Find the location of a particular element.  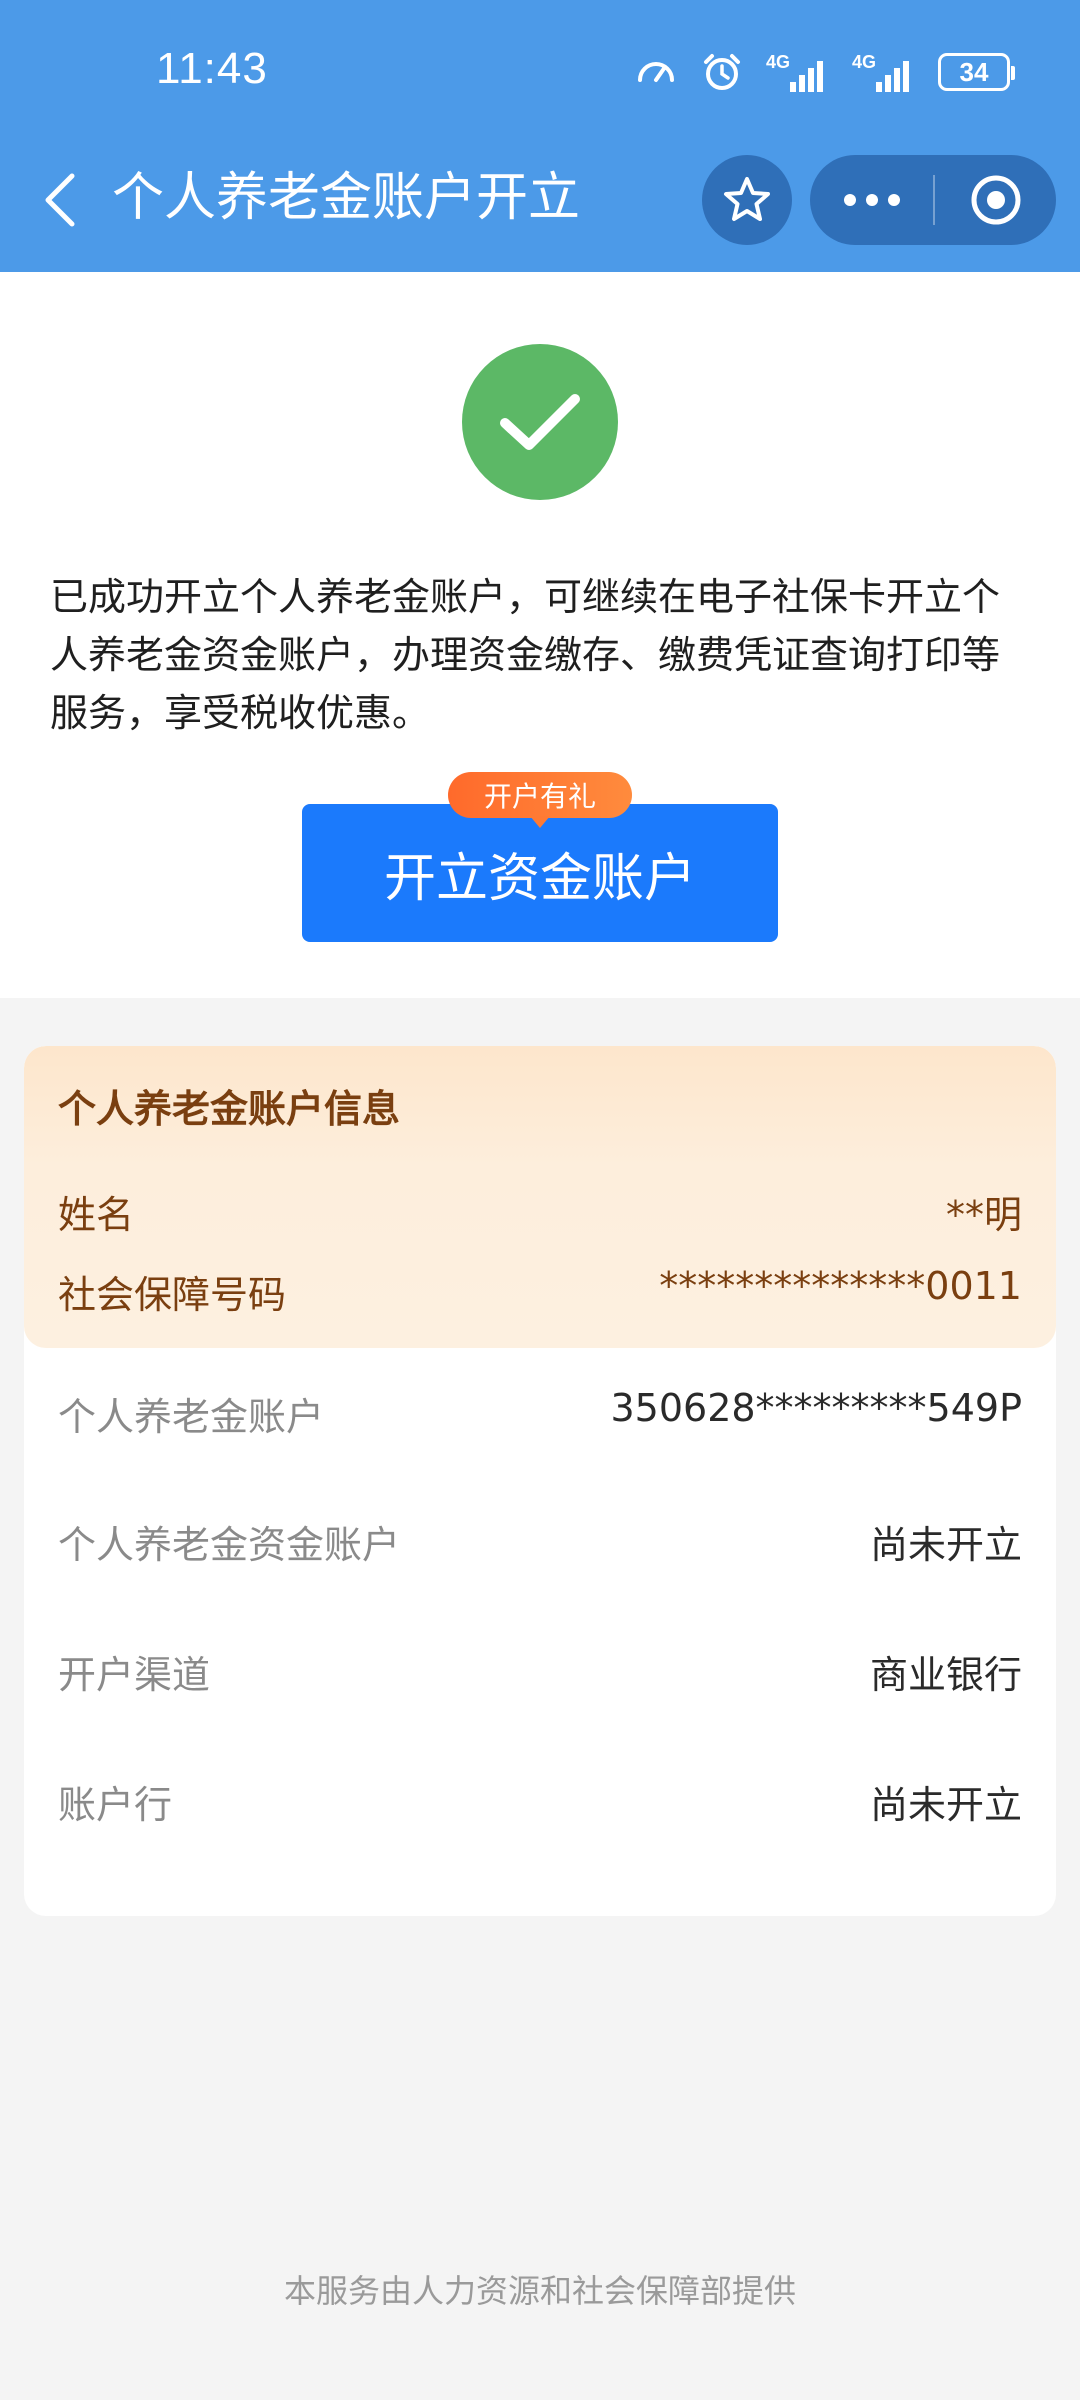

more-dots-icon is located at coordinates (871, 200).